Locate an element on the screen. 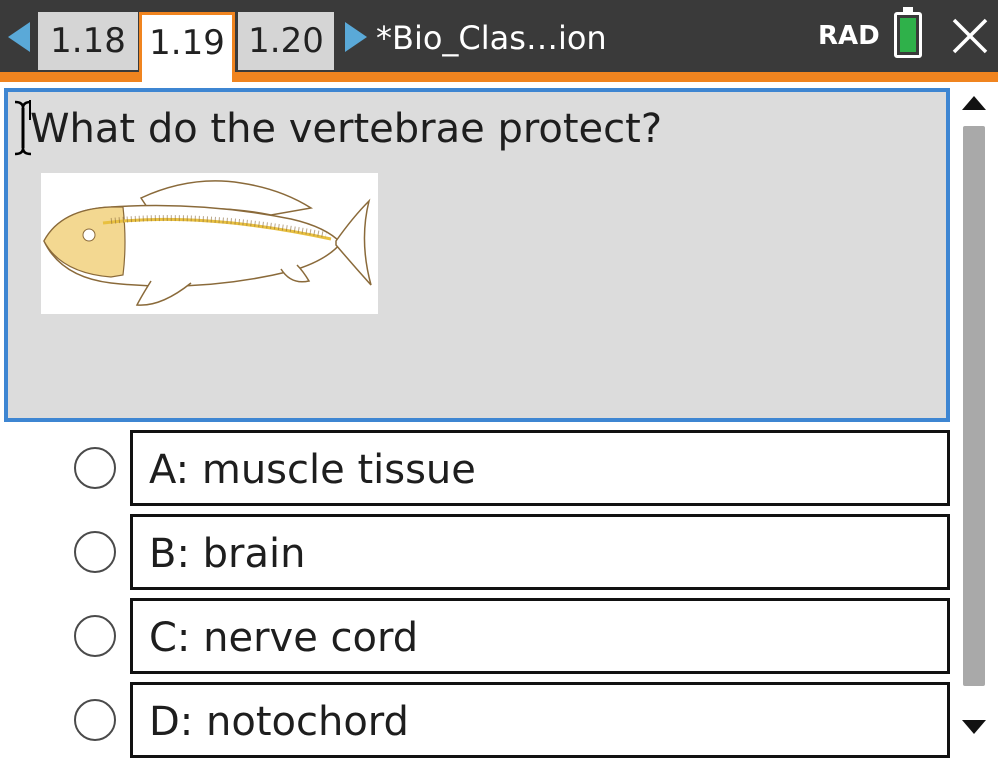 This screenshot has width=998, height=760. angle-mode-indicator: RAD is located at coordinates (849, 36).